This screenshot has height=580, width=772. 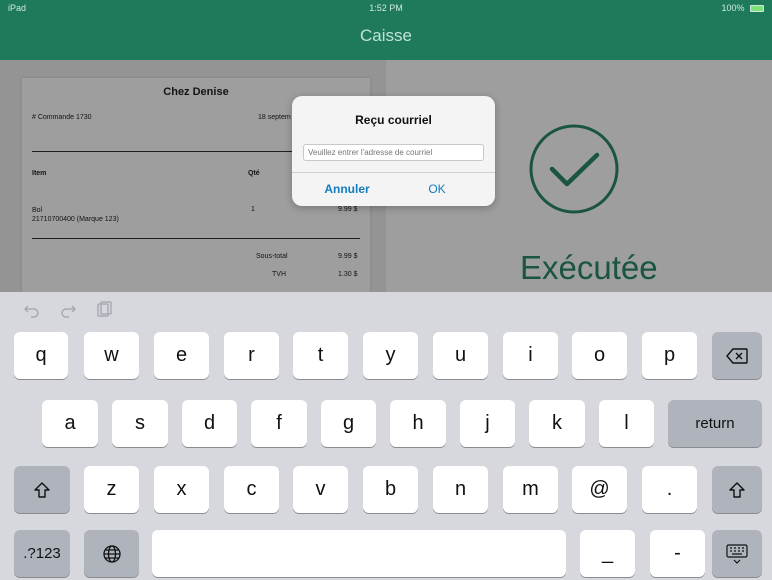 I want to click on keyboard-dismiss-icon, so click(x=737, y=553).